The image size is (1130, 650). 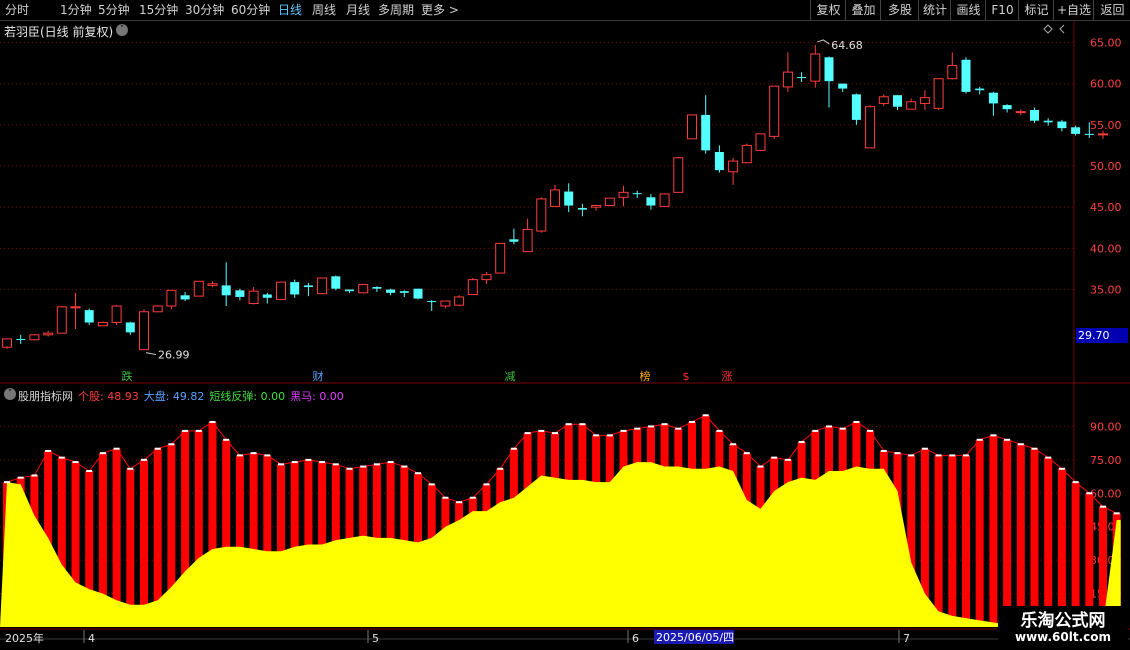 I want to click on price-tick-label: 55.00, so click(x=1106, y=125).